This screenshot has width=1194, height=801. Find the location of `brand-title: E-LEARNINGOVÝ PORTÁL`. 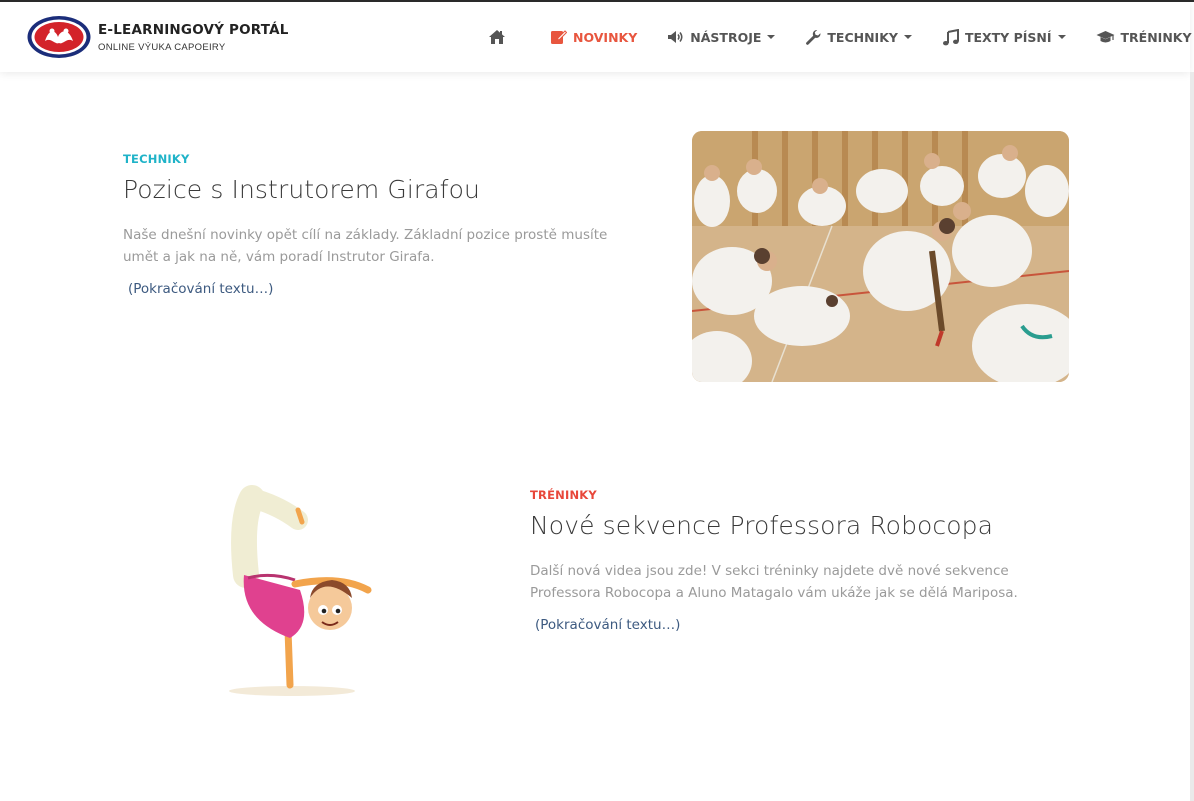

brand-title: E-LEARNINGOVÝ PORTÁL is located at coordinates (193, 29).